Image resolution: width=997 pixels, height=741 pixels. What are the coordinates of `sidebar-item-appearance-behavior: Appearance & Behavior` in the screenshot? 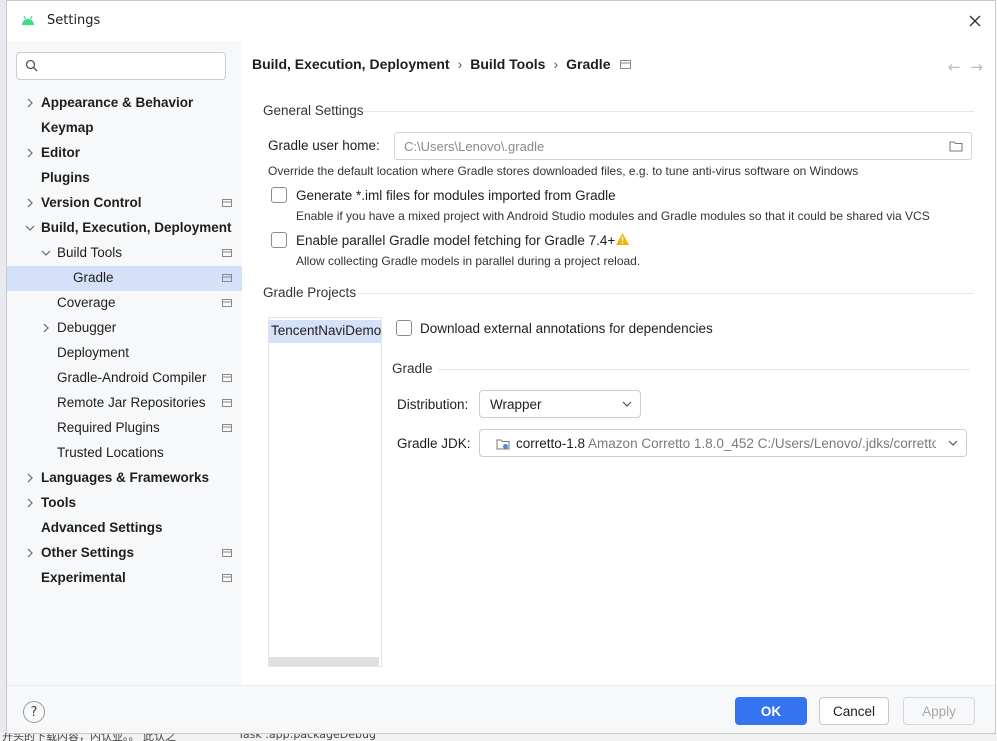 It's located at (124, 103).